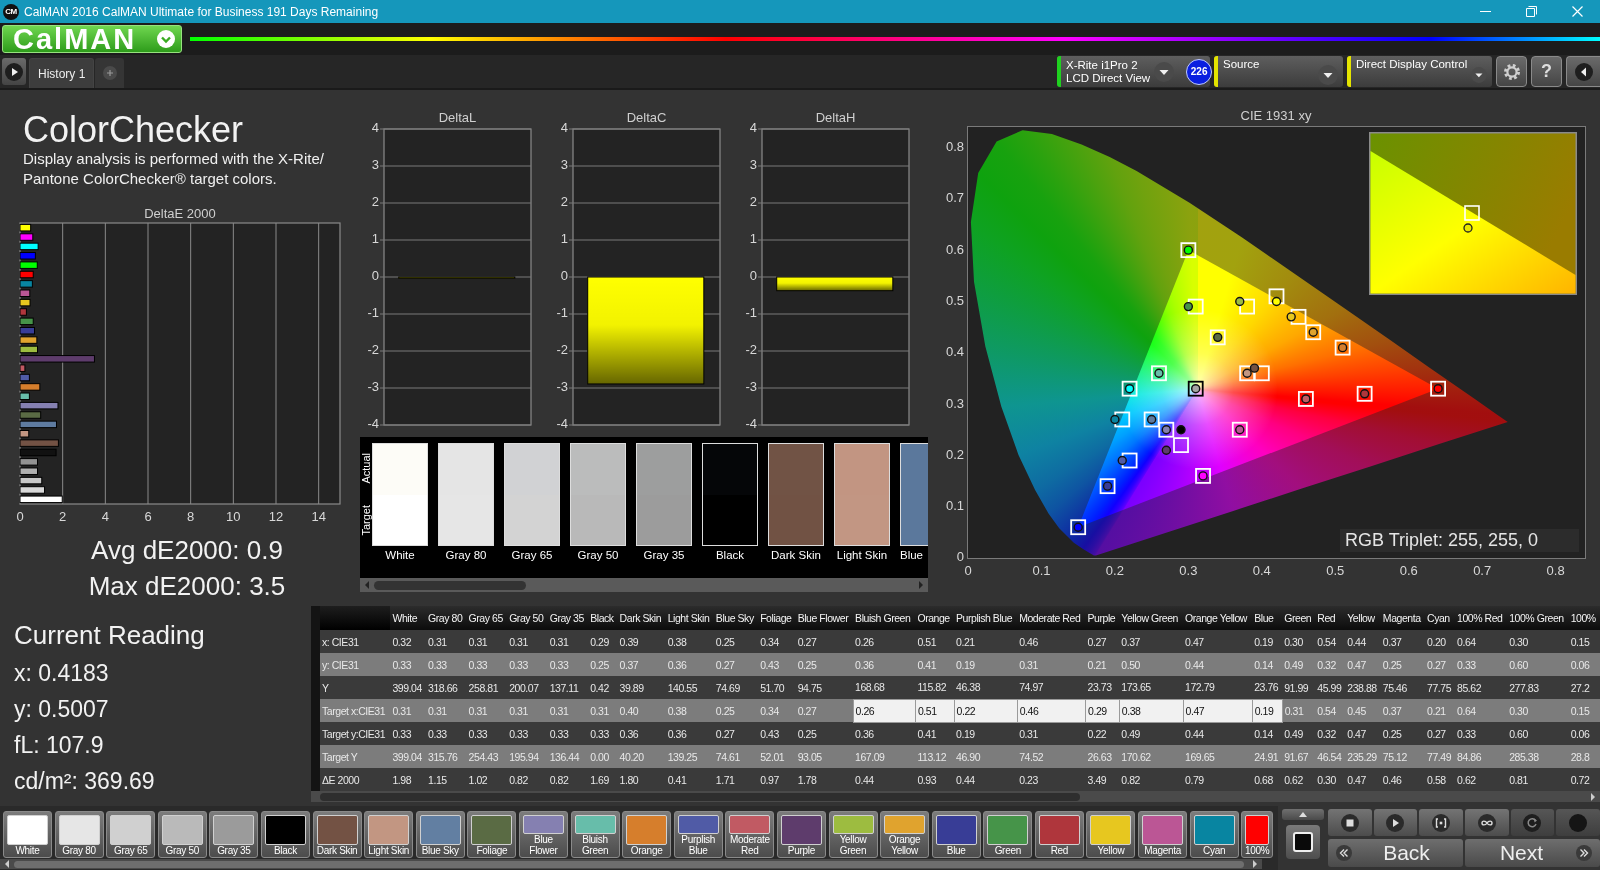 The image size is (1600, 870). Describe the element at coordinates (777, 618) in the screenshot. I see `column-header: Foliage` at that location.